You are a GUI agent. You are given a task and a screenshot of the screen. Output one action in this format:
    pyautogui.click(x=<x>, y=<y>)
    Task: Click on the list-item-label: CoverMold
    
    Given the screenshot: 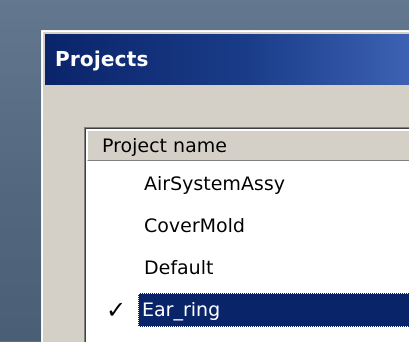 What is the action you would take?
    pyautogui.click(x=194, y=226)
    